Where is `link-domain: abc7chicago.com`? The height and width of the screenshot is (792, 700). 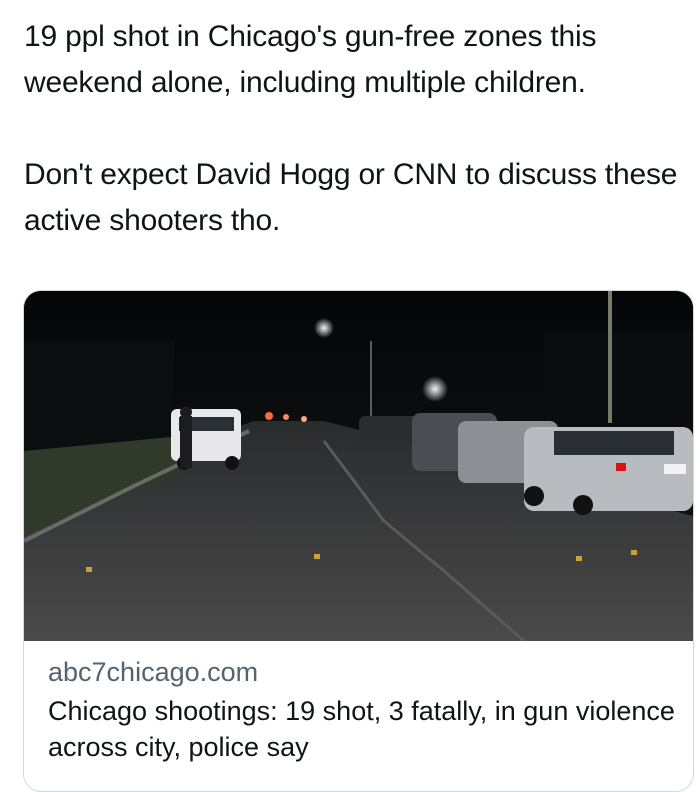 link-domain: abc7chicago.com is located at coordinates (153, 672).